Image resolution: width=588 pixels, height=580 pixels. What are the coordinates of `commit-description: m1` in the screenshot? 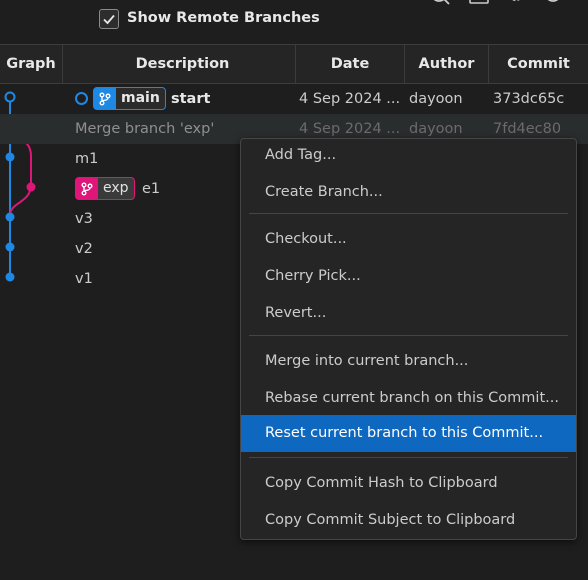 It's located at (87, 159).